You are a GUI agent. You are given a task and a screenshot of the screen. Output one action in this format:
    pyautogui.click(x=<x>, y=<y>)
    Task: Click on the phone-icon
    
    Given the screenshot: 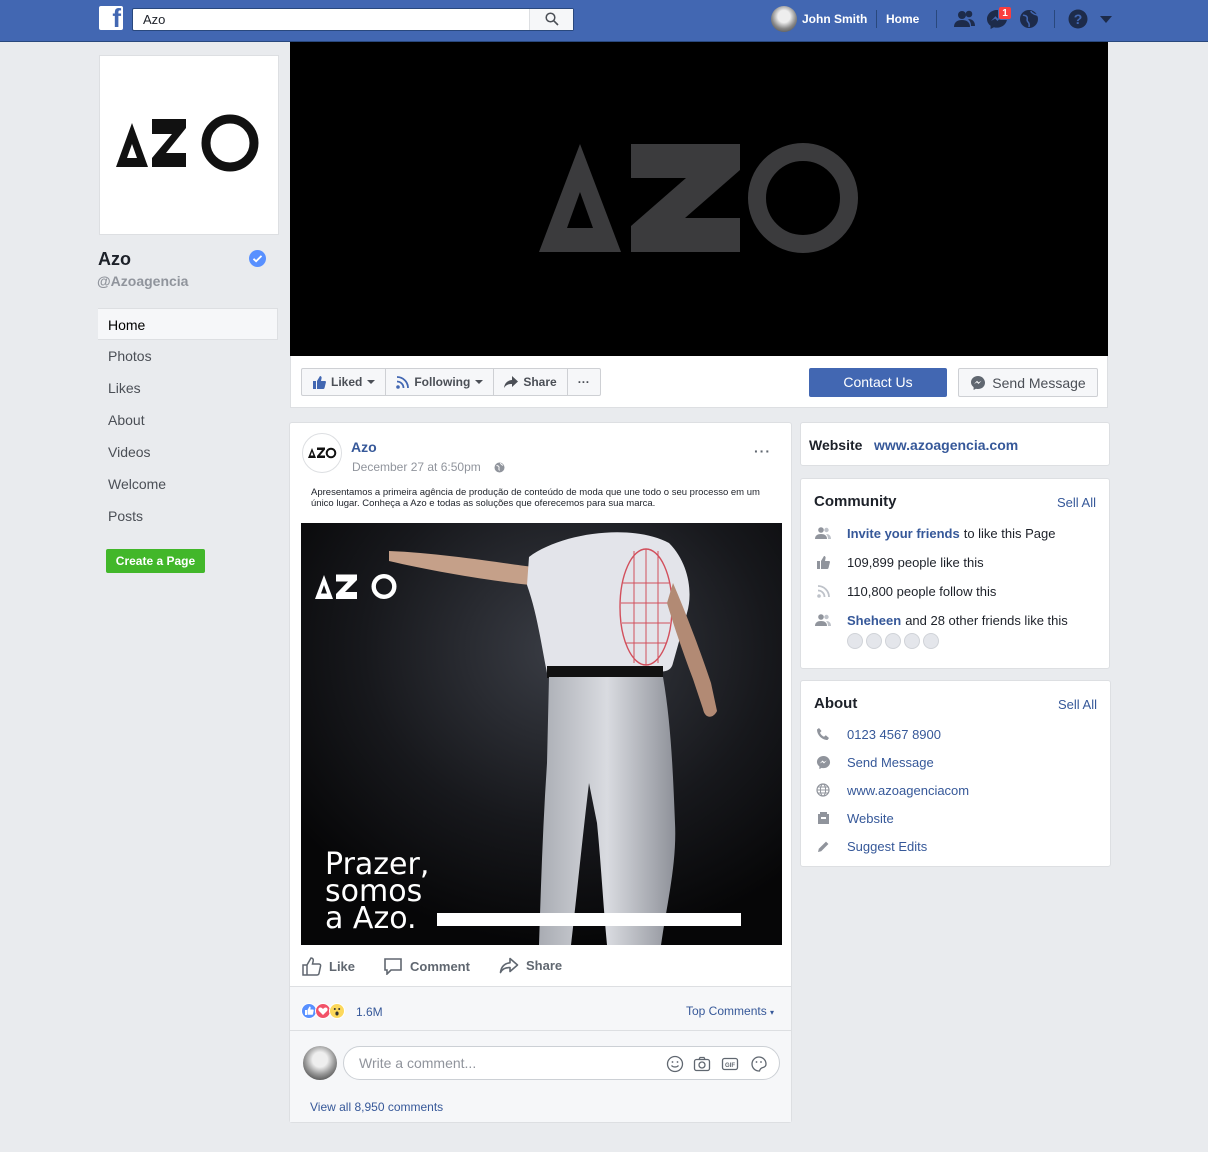 What is the action you would take?
    pyautogui.click(x=823, y=734)
    